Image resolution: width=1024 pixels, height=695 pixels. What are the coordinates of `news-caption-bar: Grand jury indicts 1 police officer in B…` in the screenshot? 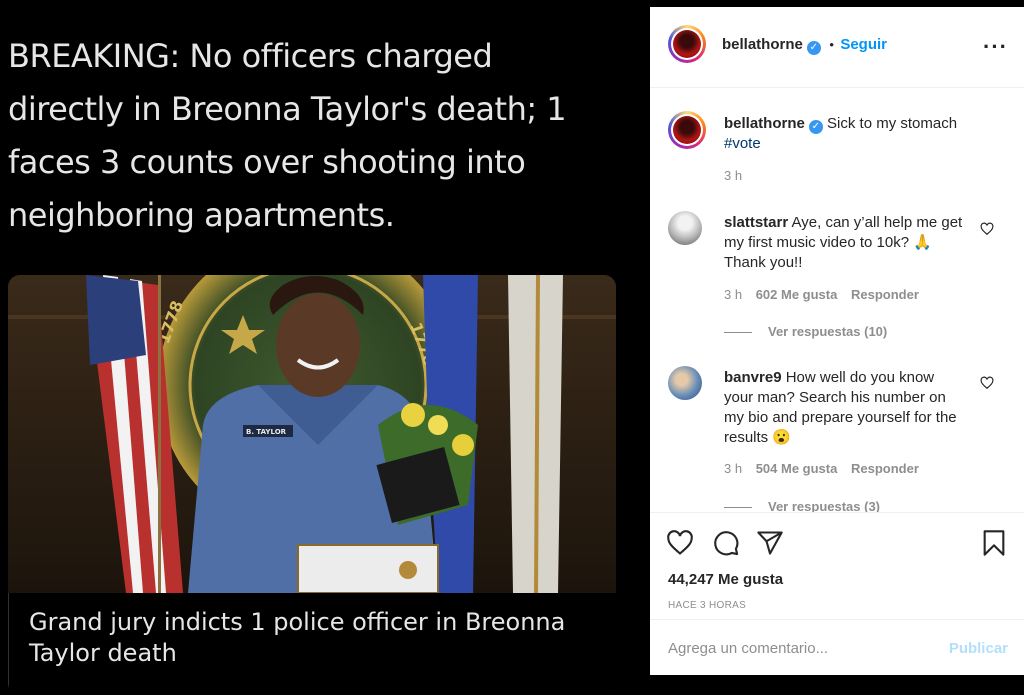 It's located at (312, 644).